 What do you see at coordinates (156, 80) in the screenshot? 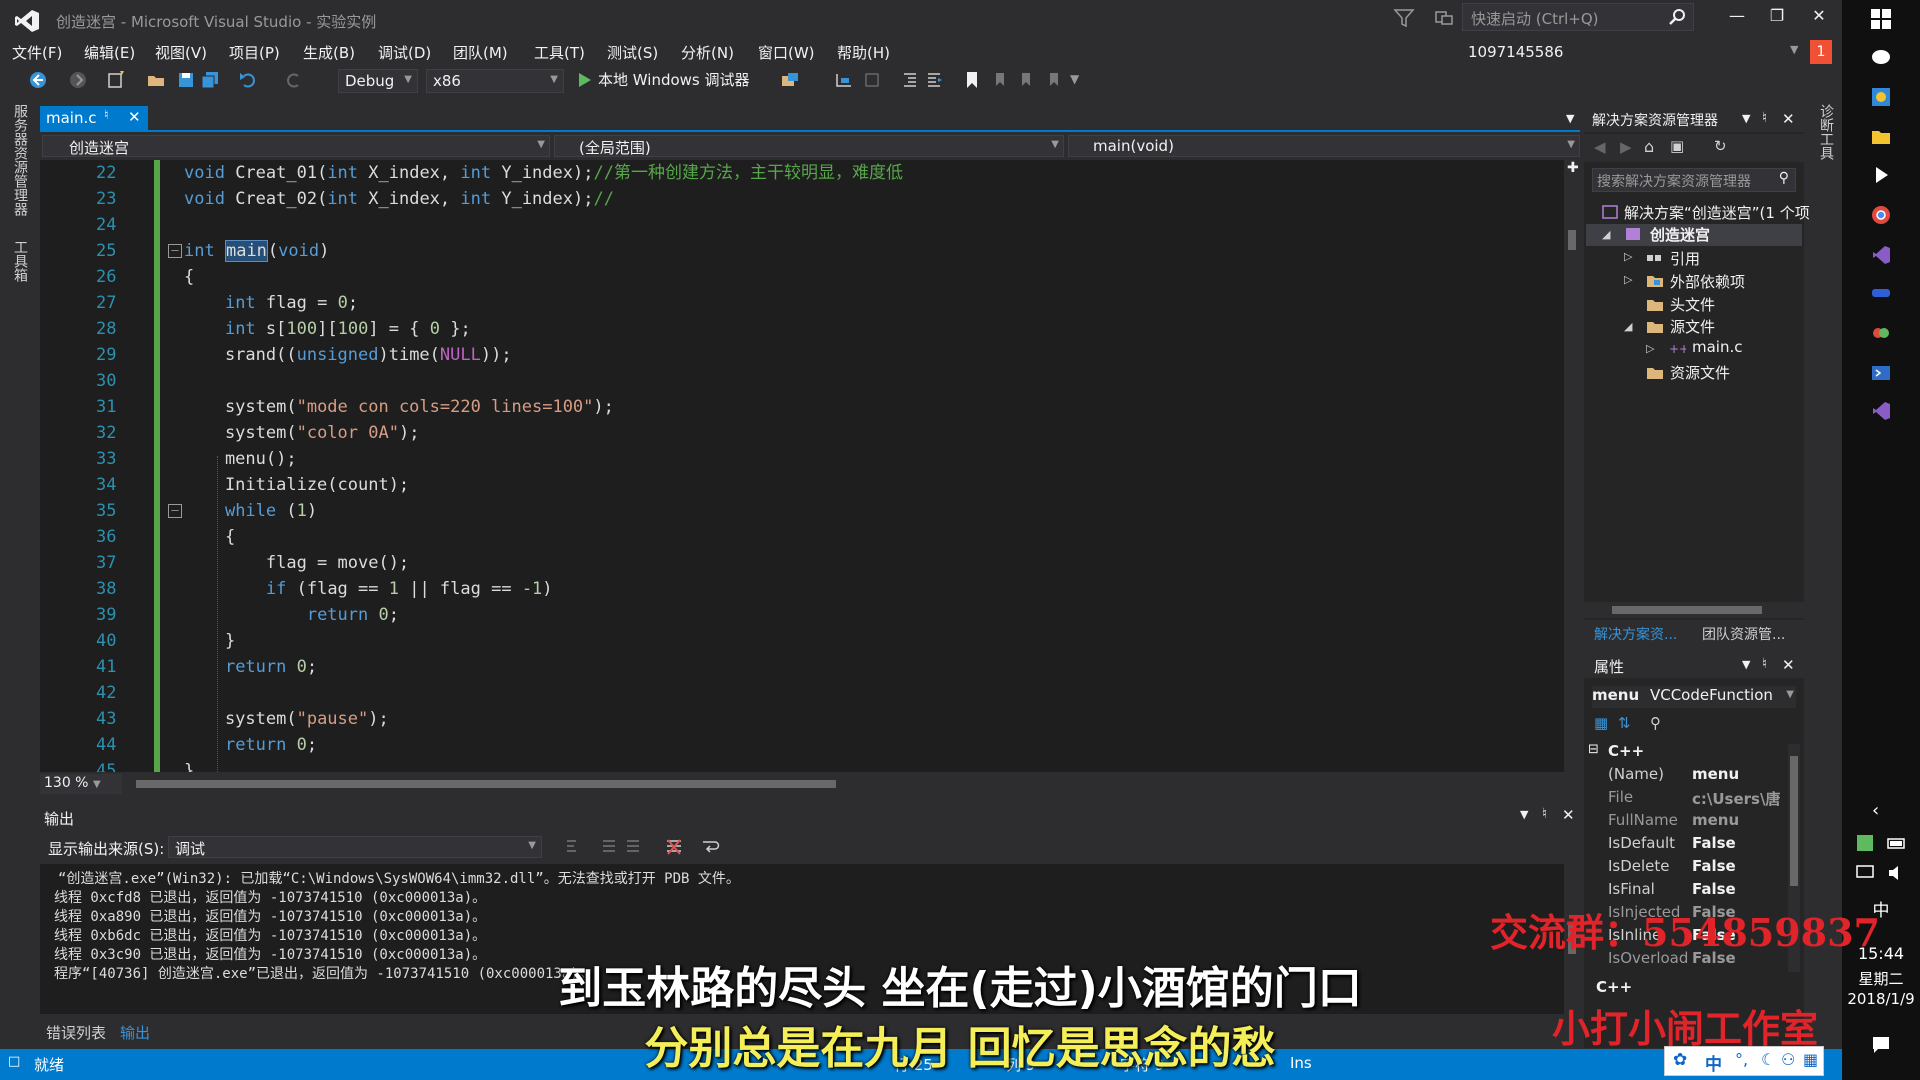
I see `open-folder-icon` at bounding box center [156, 80].